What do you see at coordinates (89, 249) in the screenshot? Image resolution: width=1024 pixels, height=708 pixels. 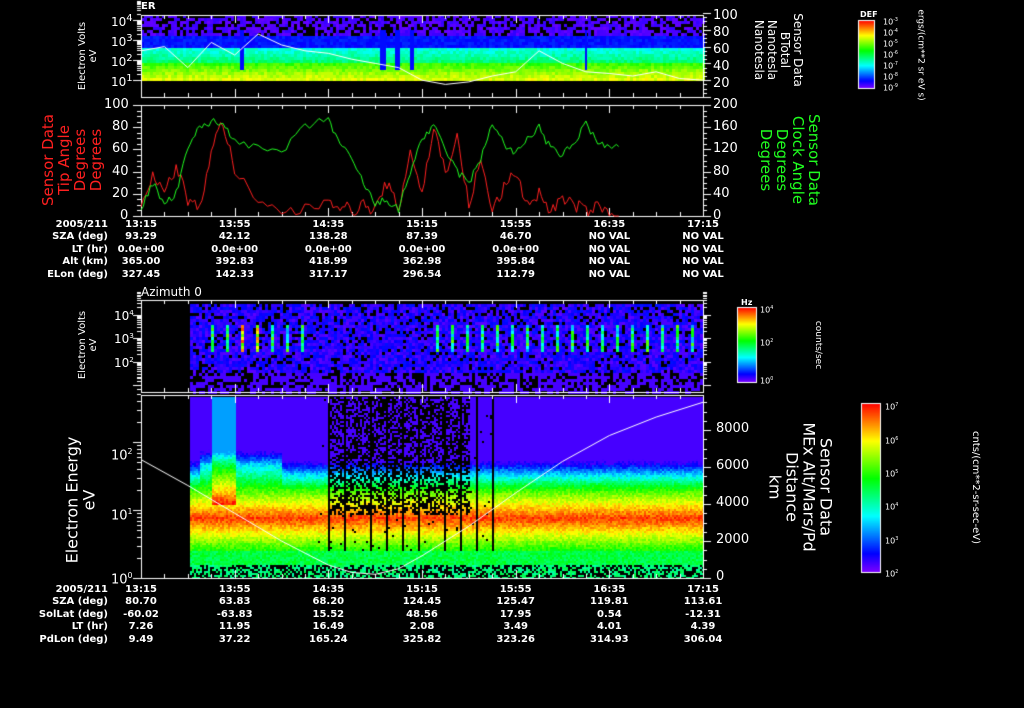 I see `table-row-label: LT (hr)` at bounding box center [89, 249].